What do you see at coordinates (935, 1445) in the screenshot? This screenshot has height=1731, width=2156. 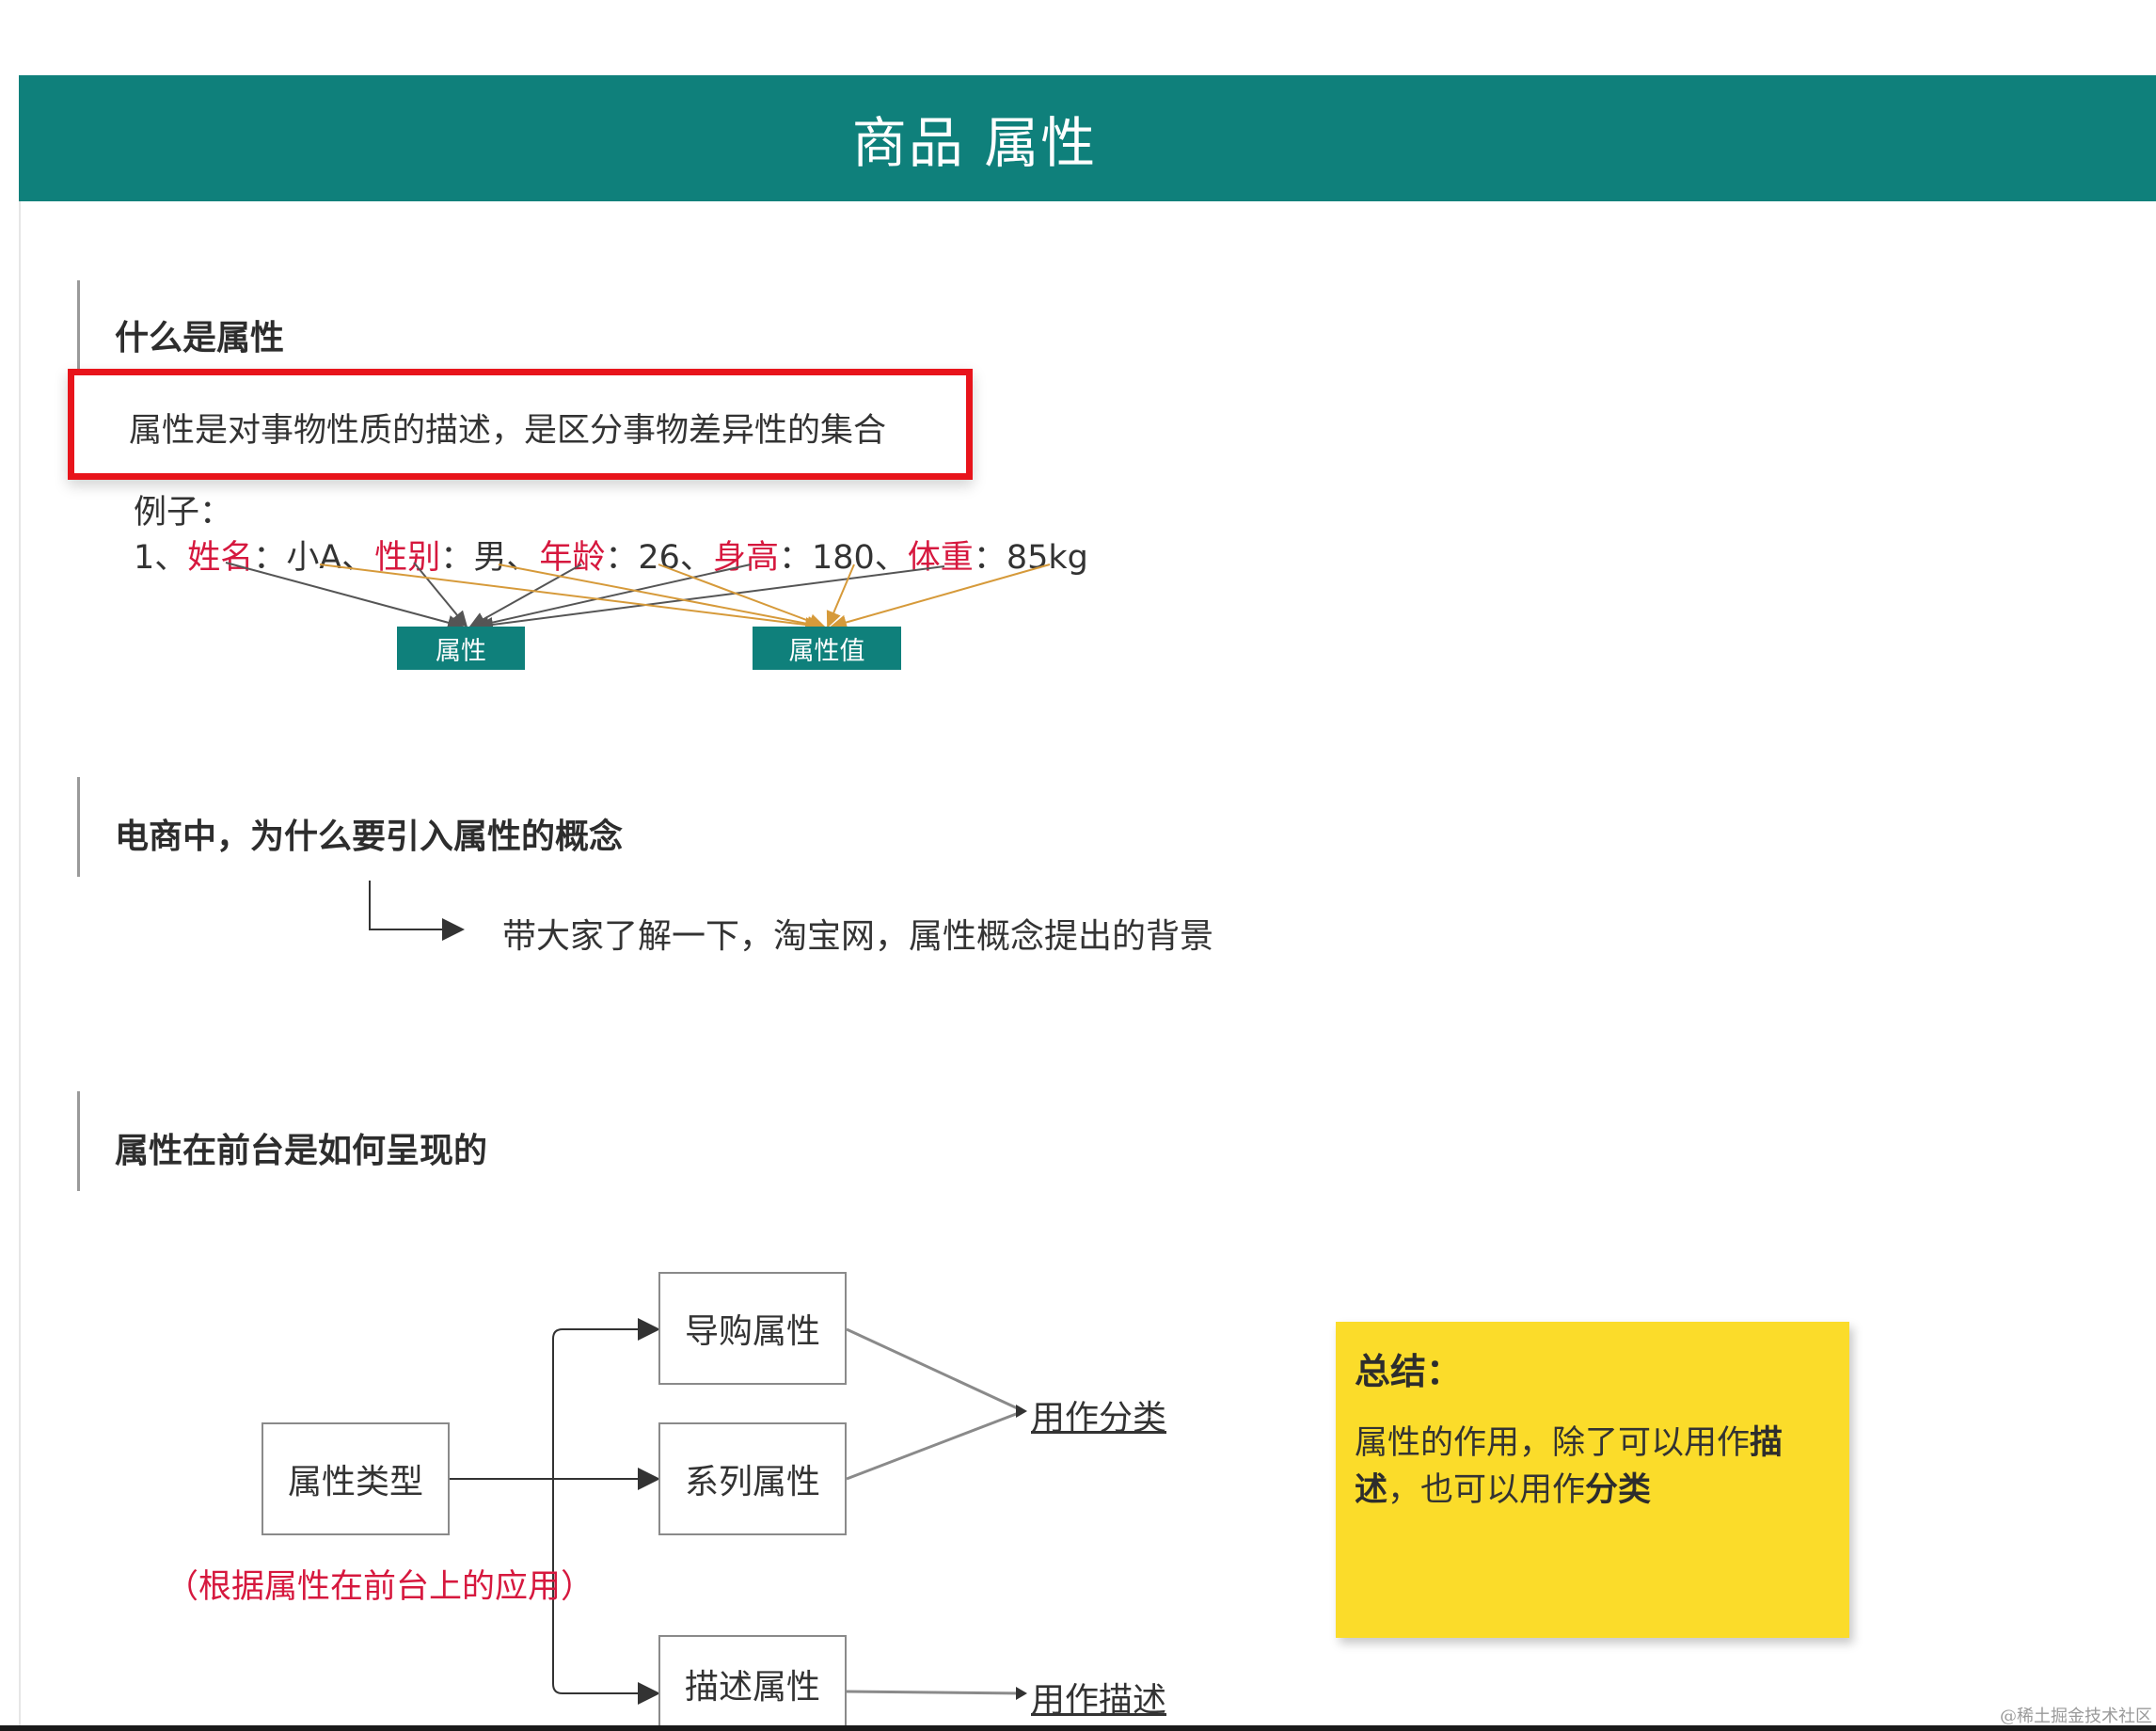 I see `link-series-classify` at bounding box center [935, 1445].